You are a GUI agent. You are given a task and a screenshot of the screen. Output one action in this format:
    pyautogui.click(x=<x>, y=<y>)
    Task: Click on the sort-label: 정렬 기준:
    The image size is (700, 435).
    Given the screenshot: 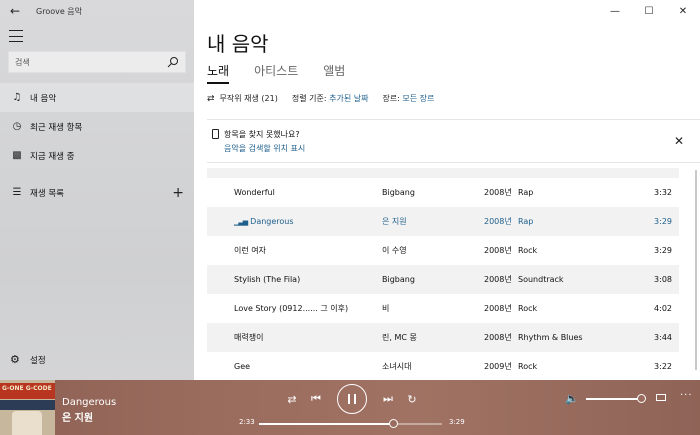 What is the action you would take?
    pyautogui.click(x=309, y=98)
    